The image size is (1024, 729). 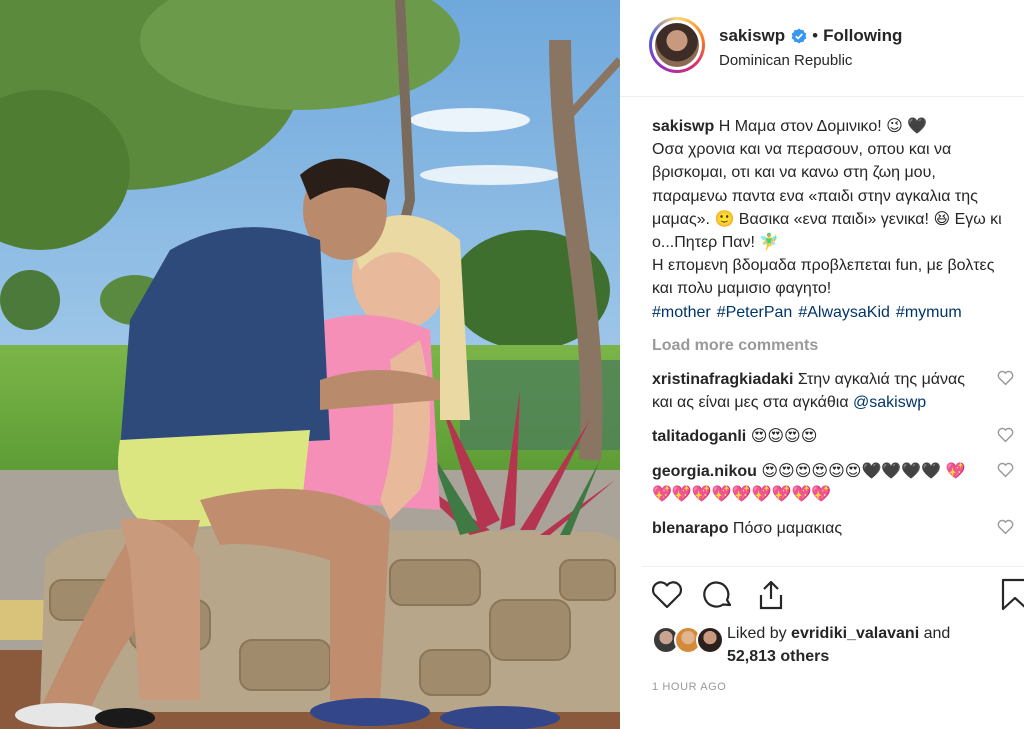 I want to click on post-actions-bar, so click(x=837, y=596).